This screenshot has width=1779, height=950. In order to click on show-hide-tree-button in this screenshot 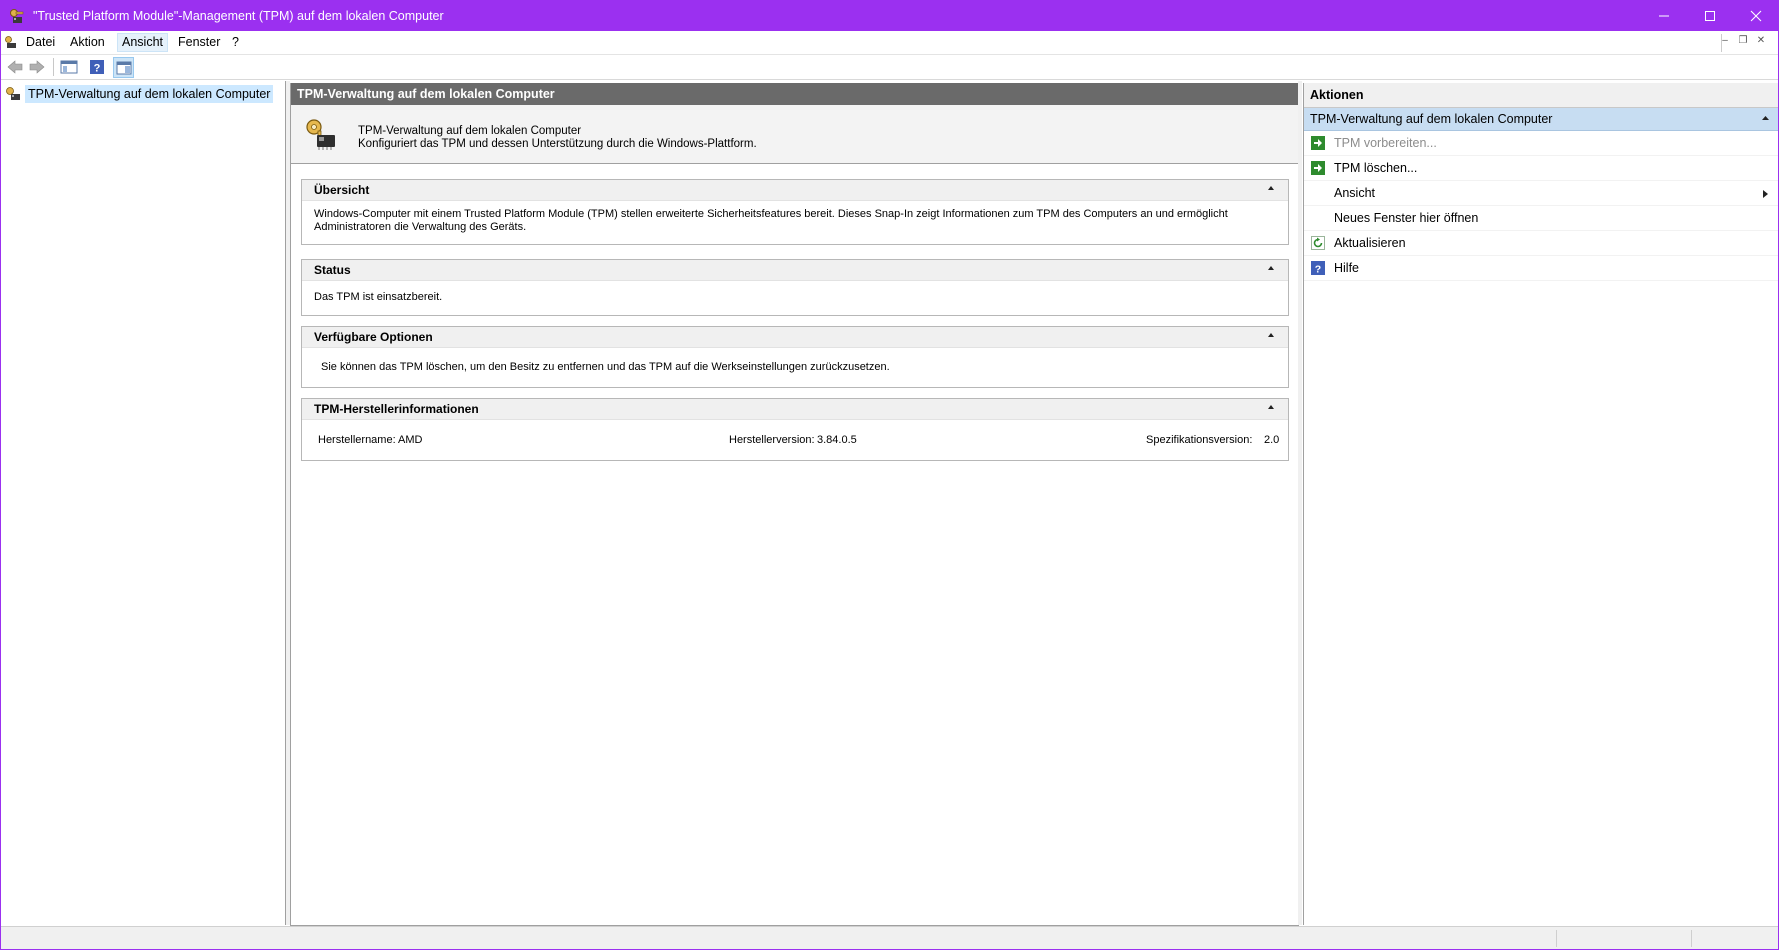, I will do `click(69, 67)`.